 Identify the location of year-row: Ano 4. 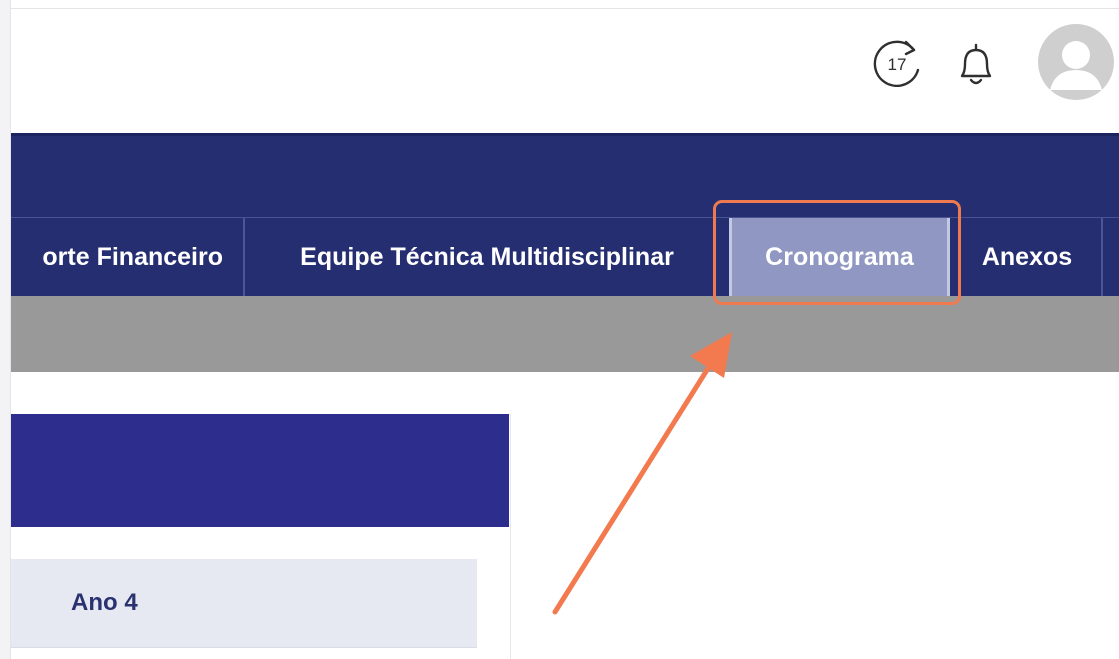
(244, 603).